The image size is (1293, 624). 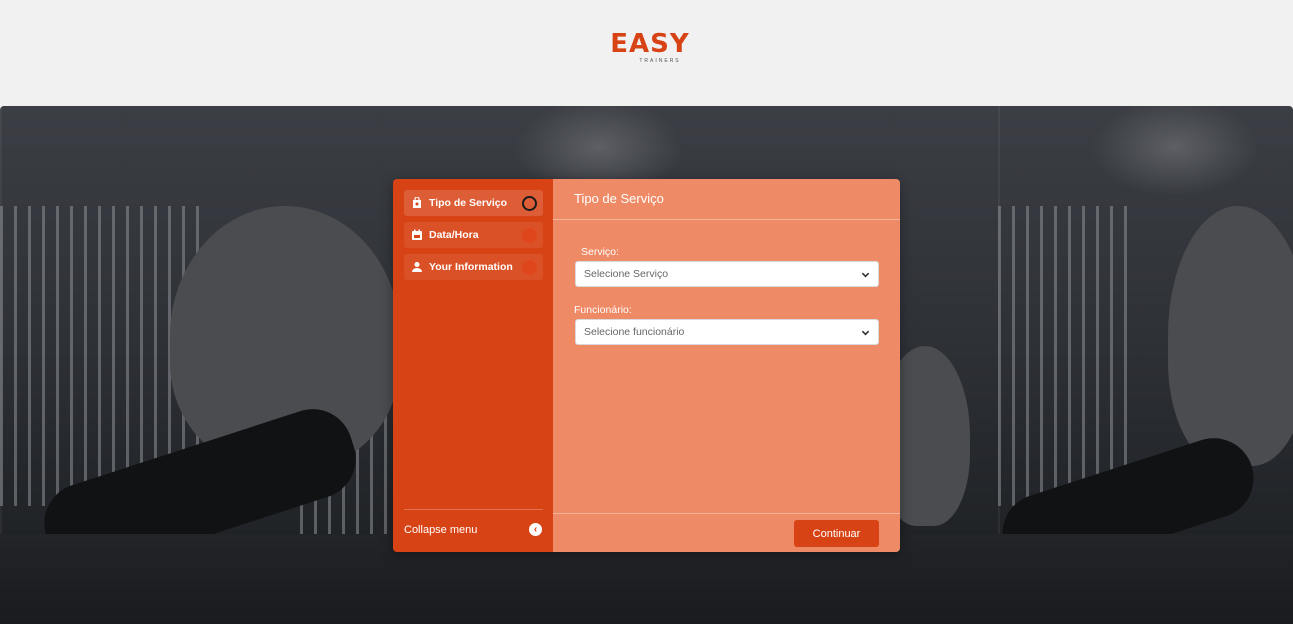 I want to click on employee-label: Funcionário:, so click(x=603, y=310).